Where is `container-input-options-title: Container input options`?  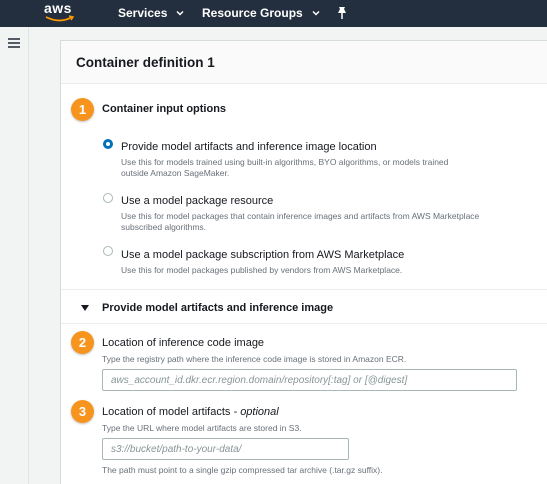 container-input-options-title: Container input options is located at coordinates (164, 109).